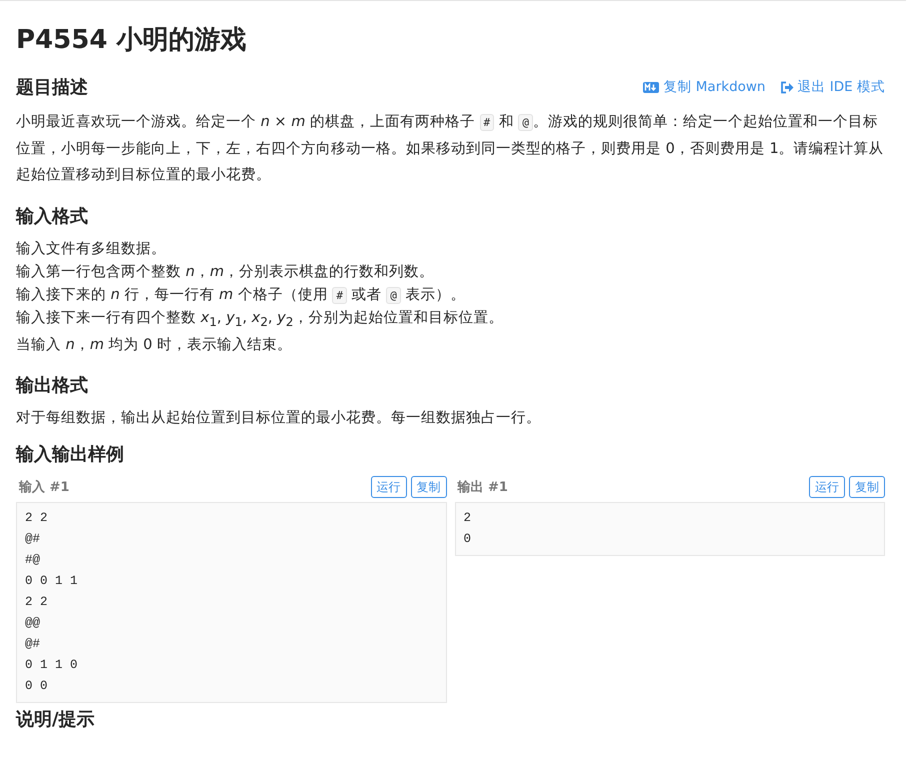  I want to click on code-line: 0, so click(468, 539).